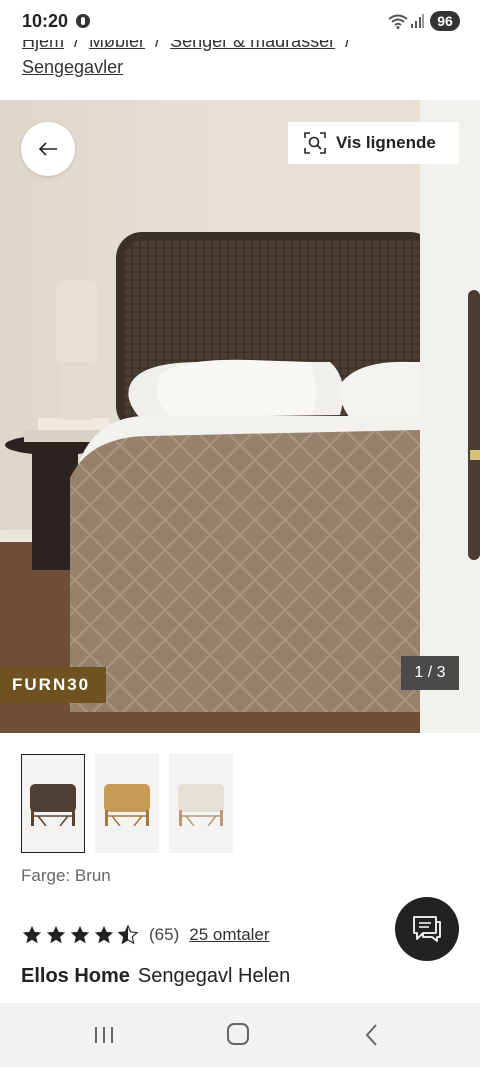  What do you see at coordinates (66, 875) in the screenshot?
I see `color-label: Farge: Brun` at bounding box center [66, 875].